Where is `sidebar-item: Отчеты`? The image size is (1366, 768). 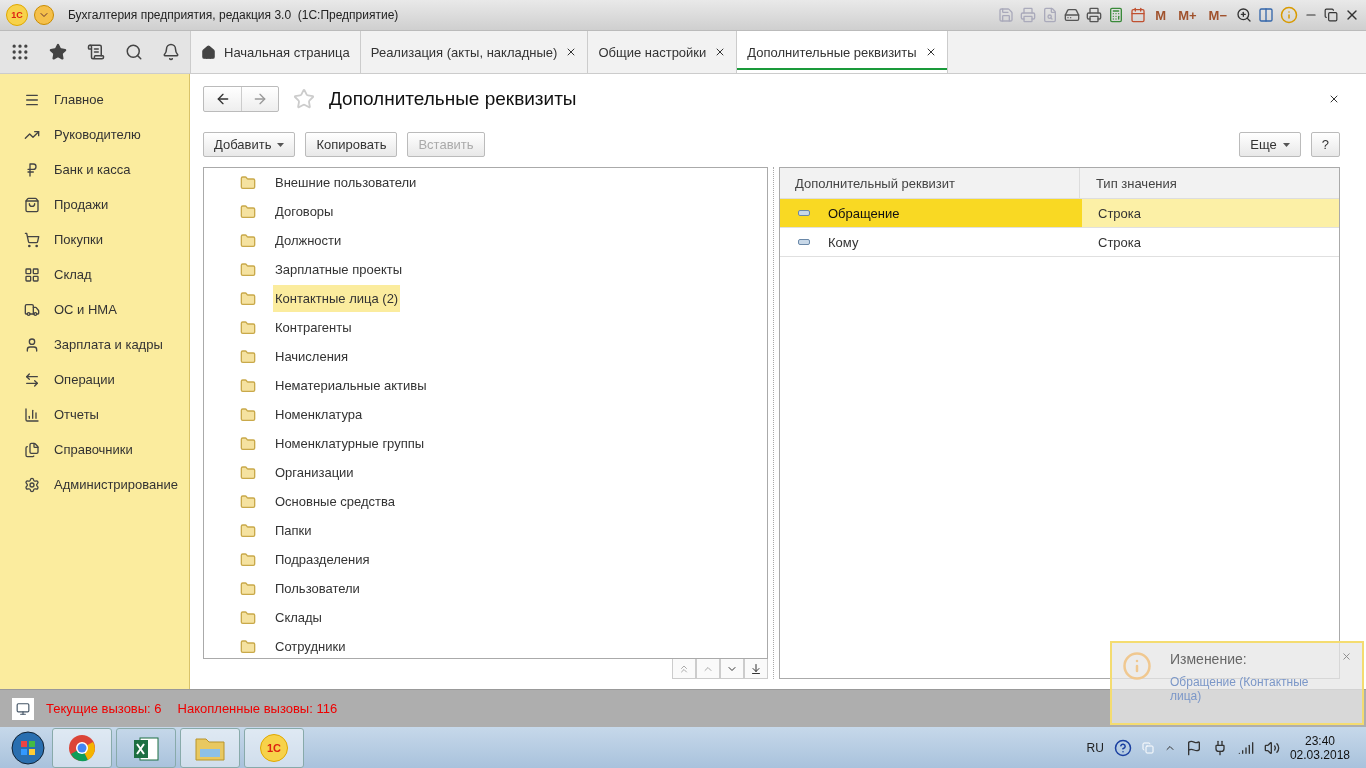
sidebar-item: Отчеты is located at coordinates (94, 414).